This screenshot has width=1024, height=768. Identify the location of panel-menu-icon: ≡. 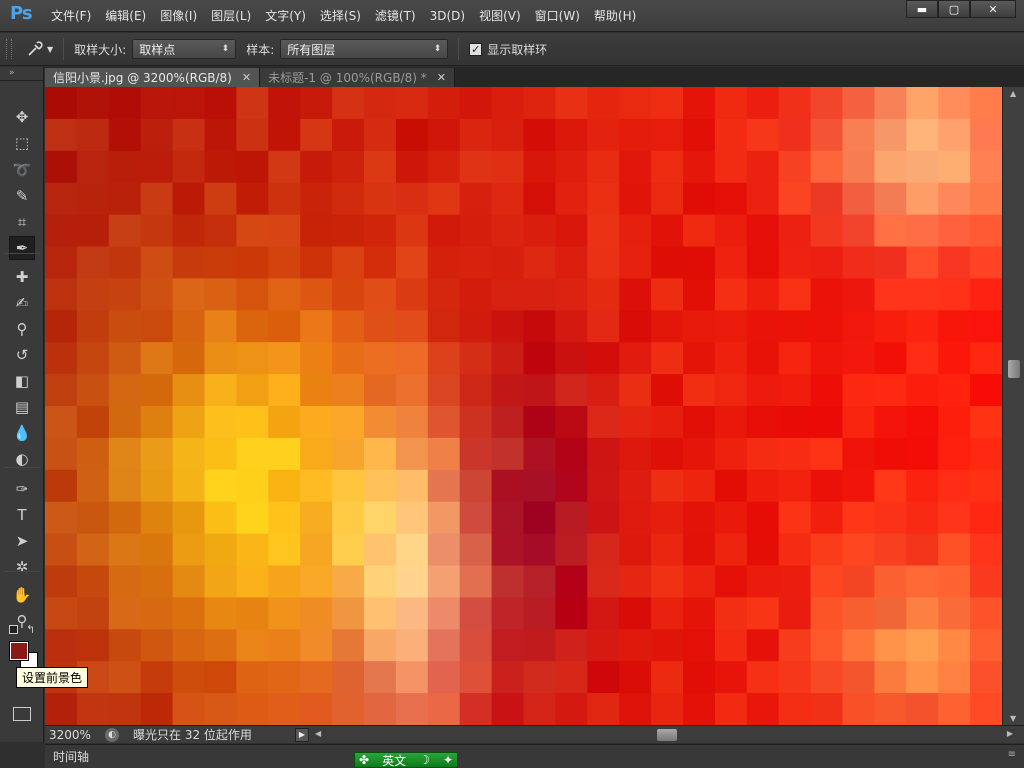
(1012, 754).